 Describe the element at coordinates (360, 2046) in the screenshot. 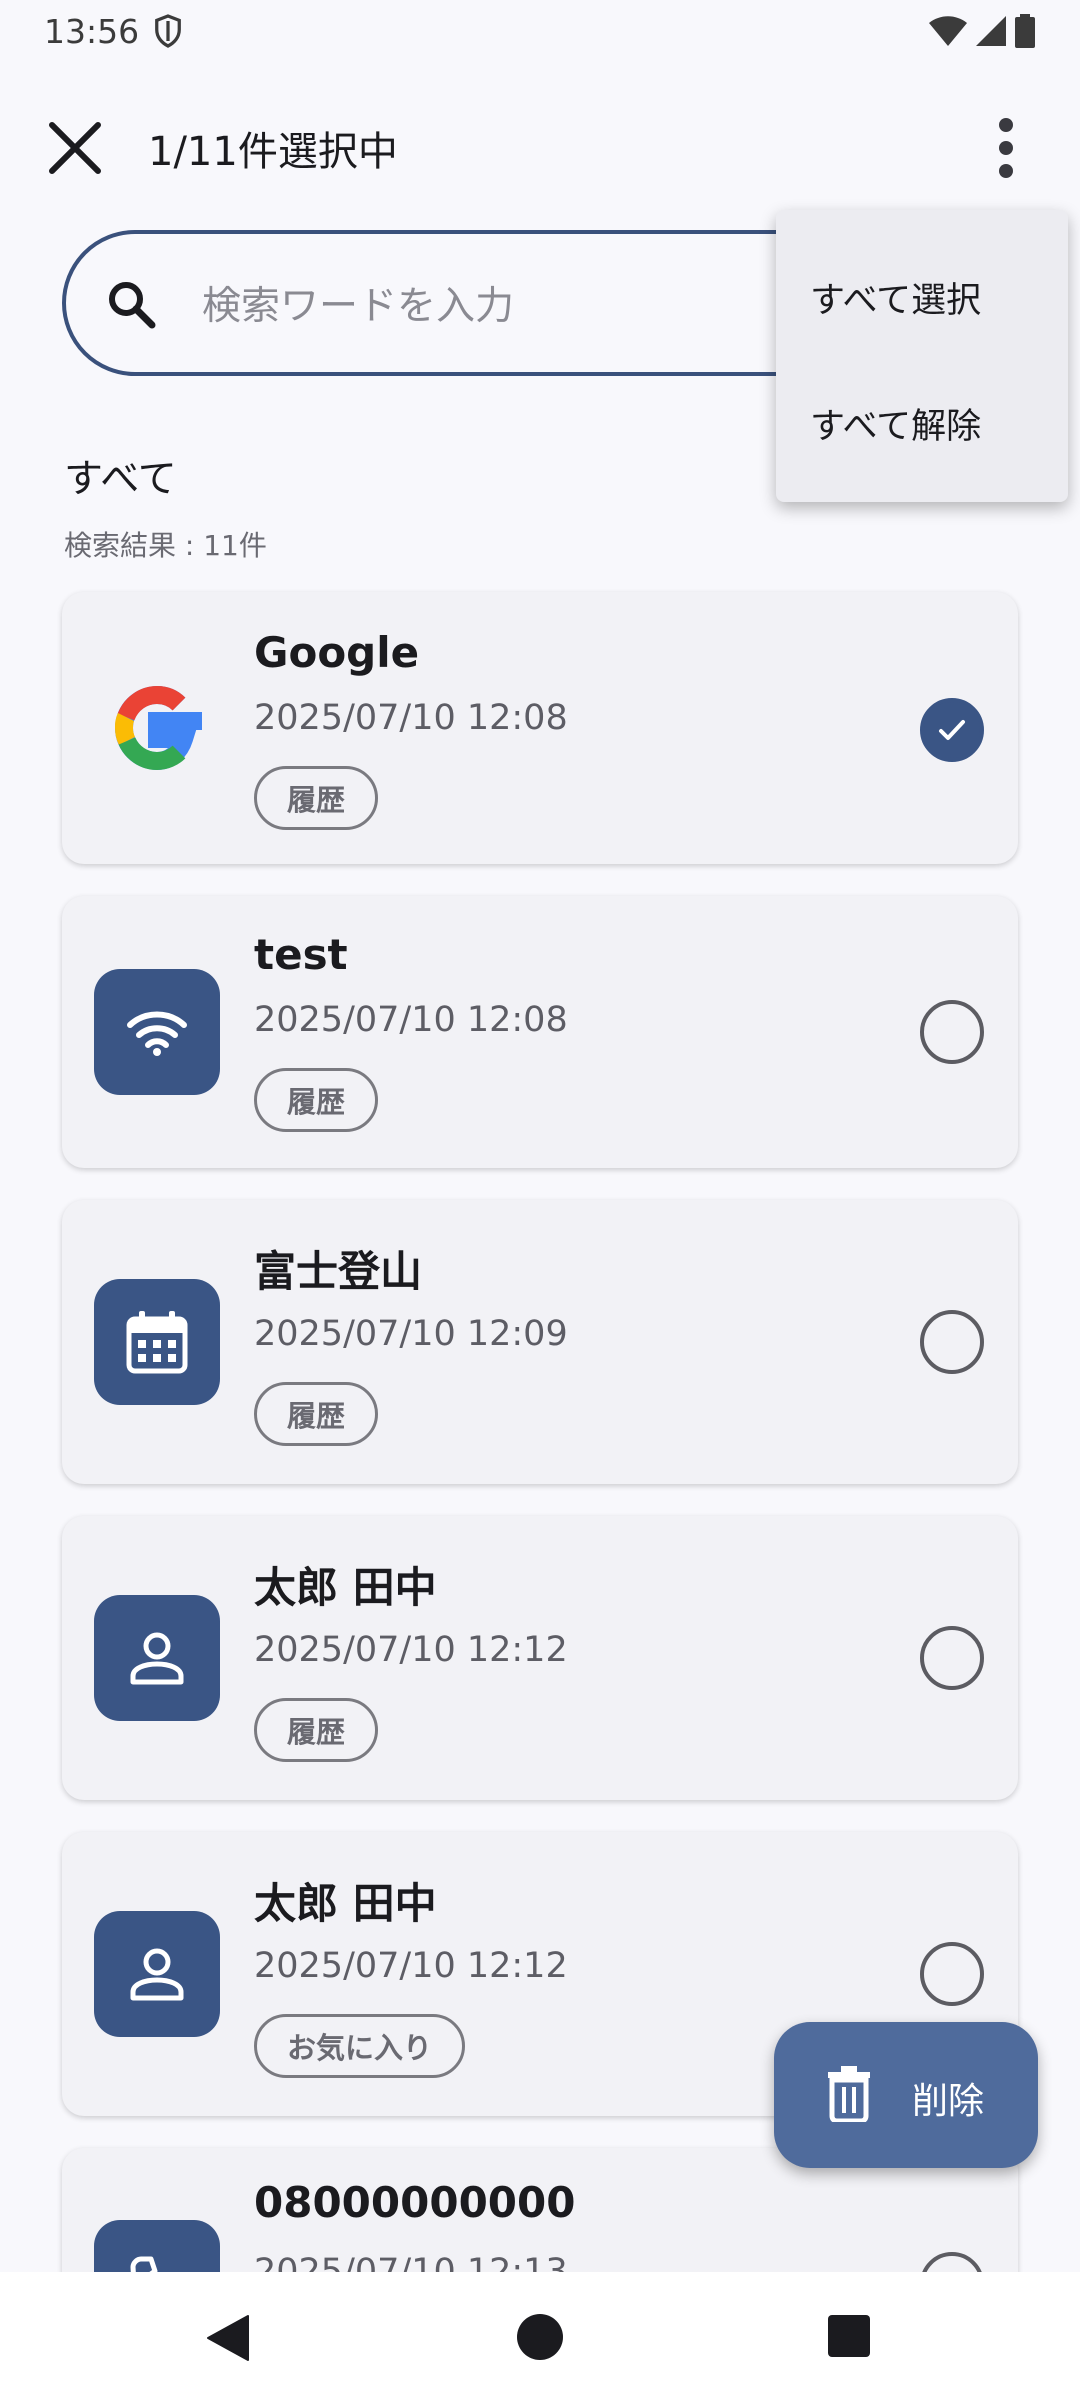

I see `item-tag: お気に入り` at that location.